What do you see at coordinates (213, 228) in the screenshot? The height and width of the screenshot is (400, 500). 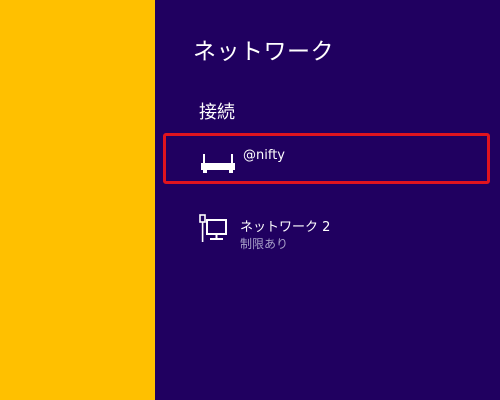 I see `wired-computer-icon` at bounding box center [213, 228].